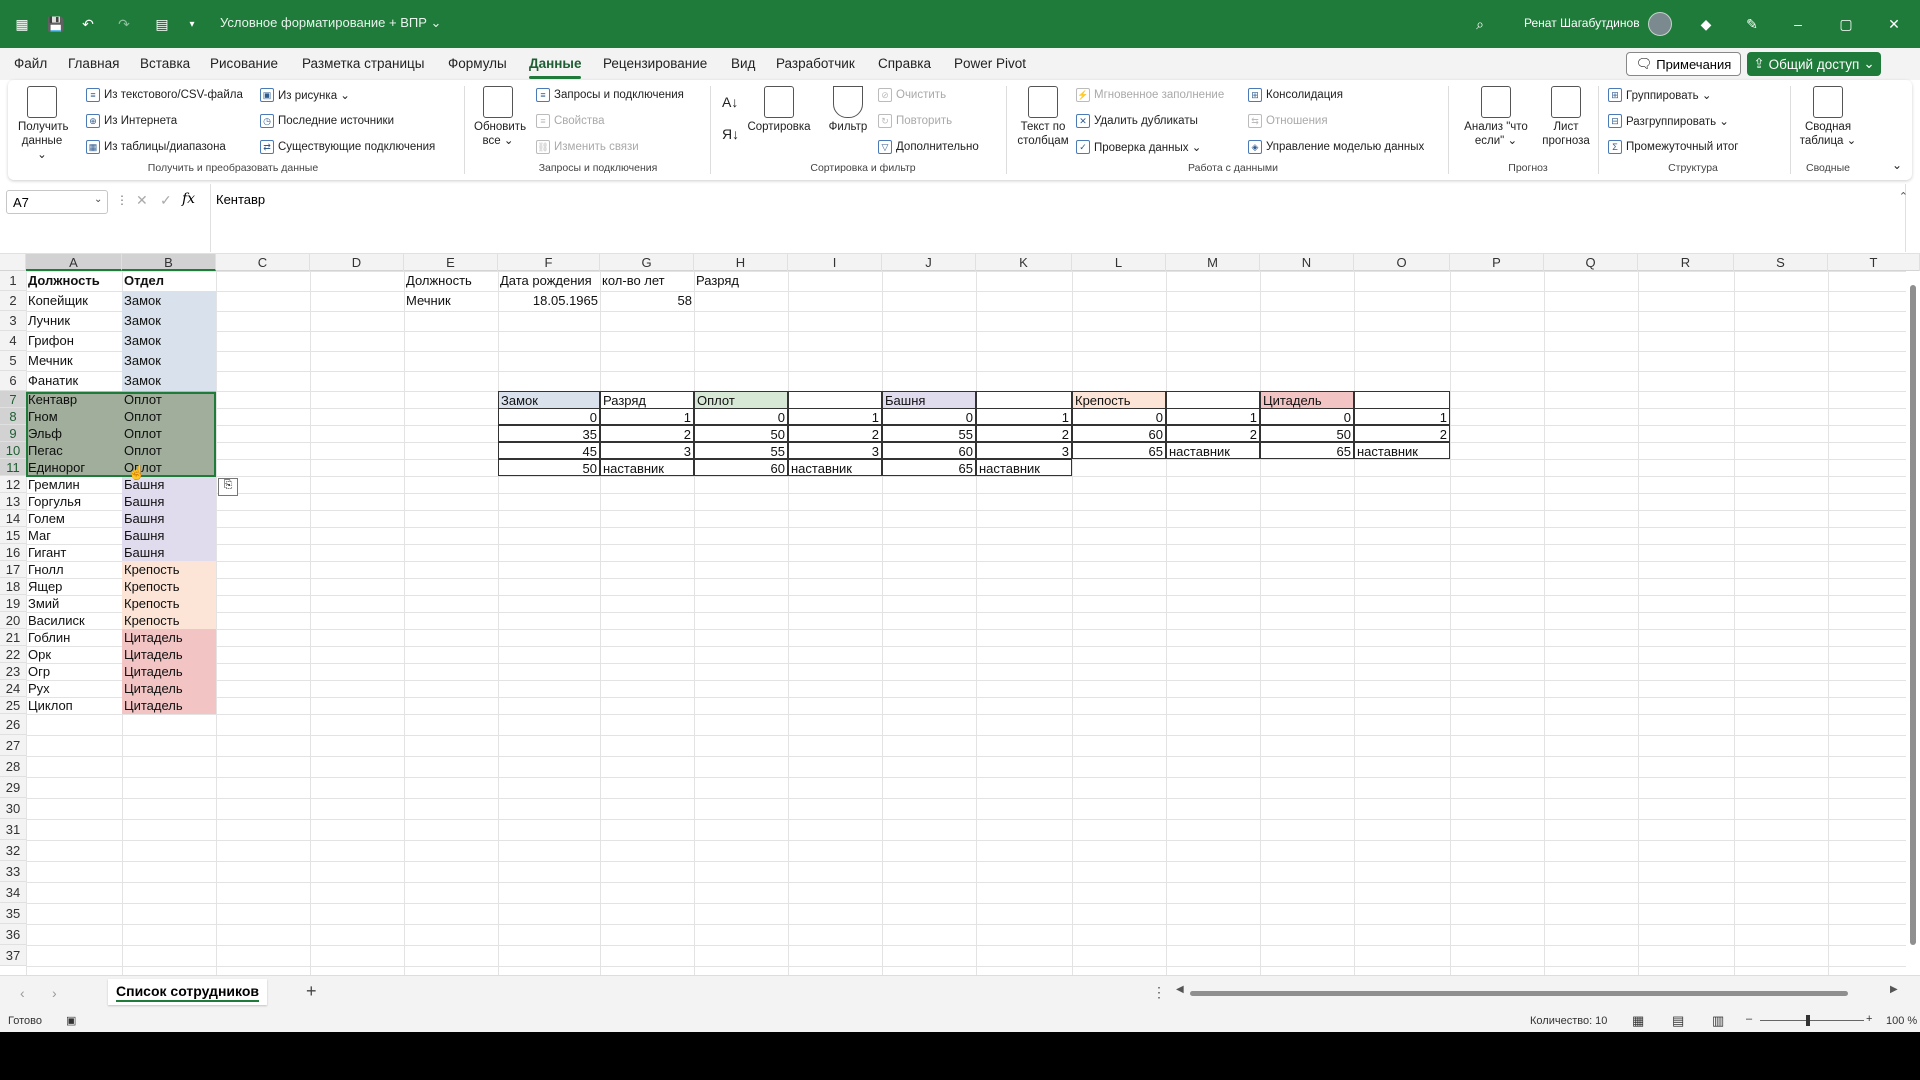  Describe the element at coordinates (1058, 218) in the screenshot. I see `formula-input-area` at that location.